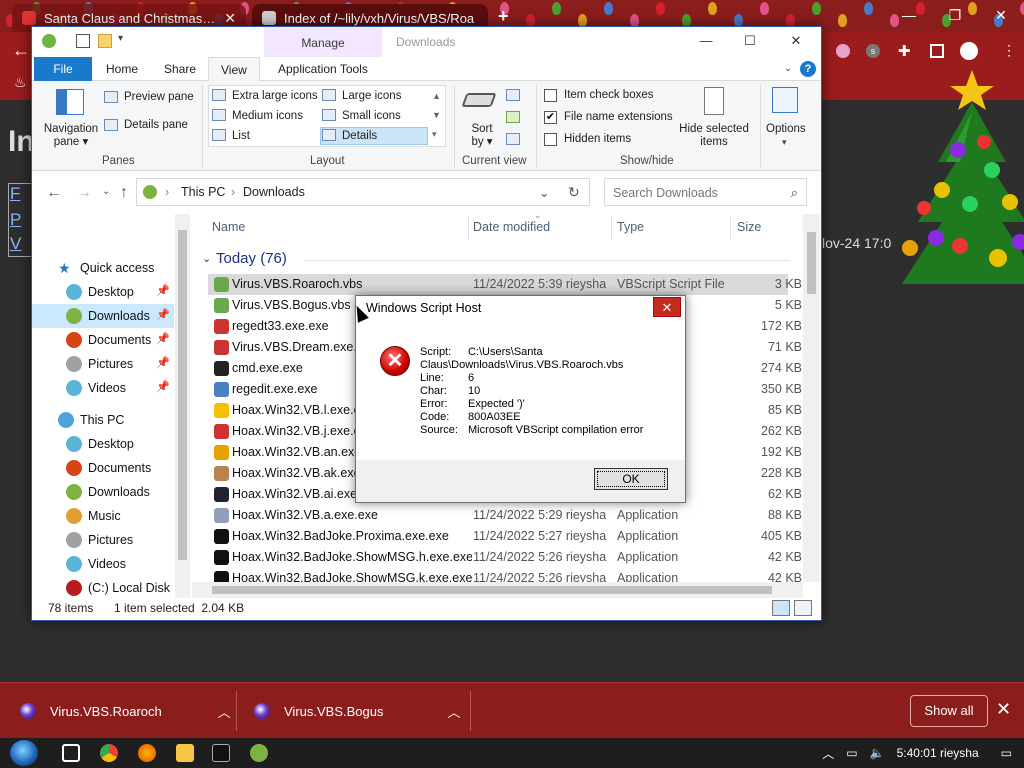 The width and height of the screenshot is (1024, 768). Describe the element at coordinates (811, 398) in the screenshot. I see `file-list-vertical-scrollbar` at that location.